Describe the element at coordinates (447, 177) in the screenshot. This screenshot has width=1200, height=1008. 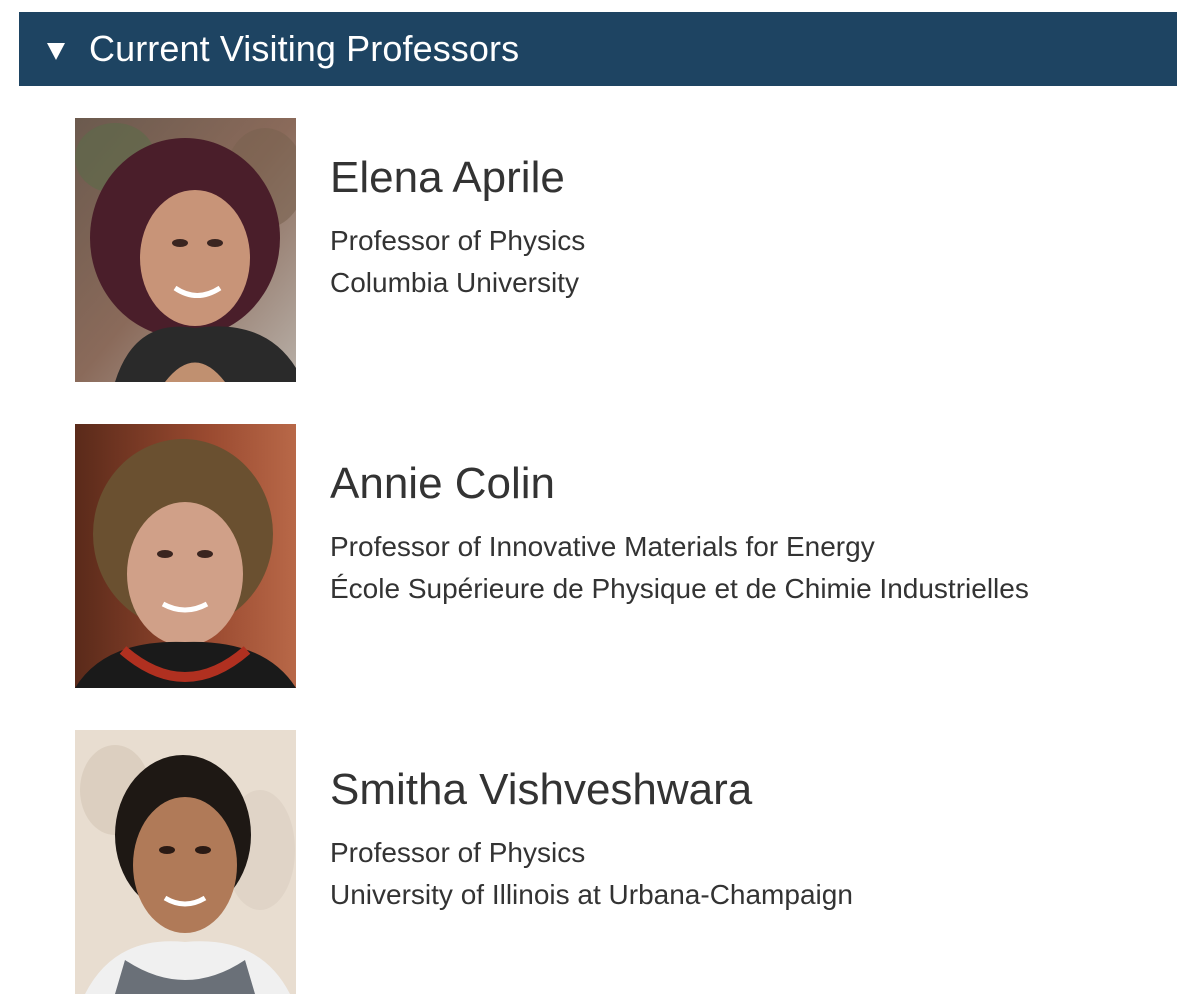
I see `professor-name: Elena Aprile` at that location.